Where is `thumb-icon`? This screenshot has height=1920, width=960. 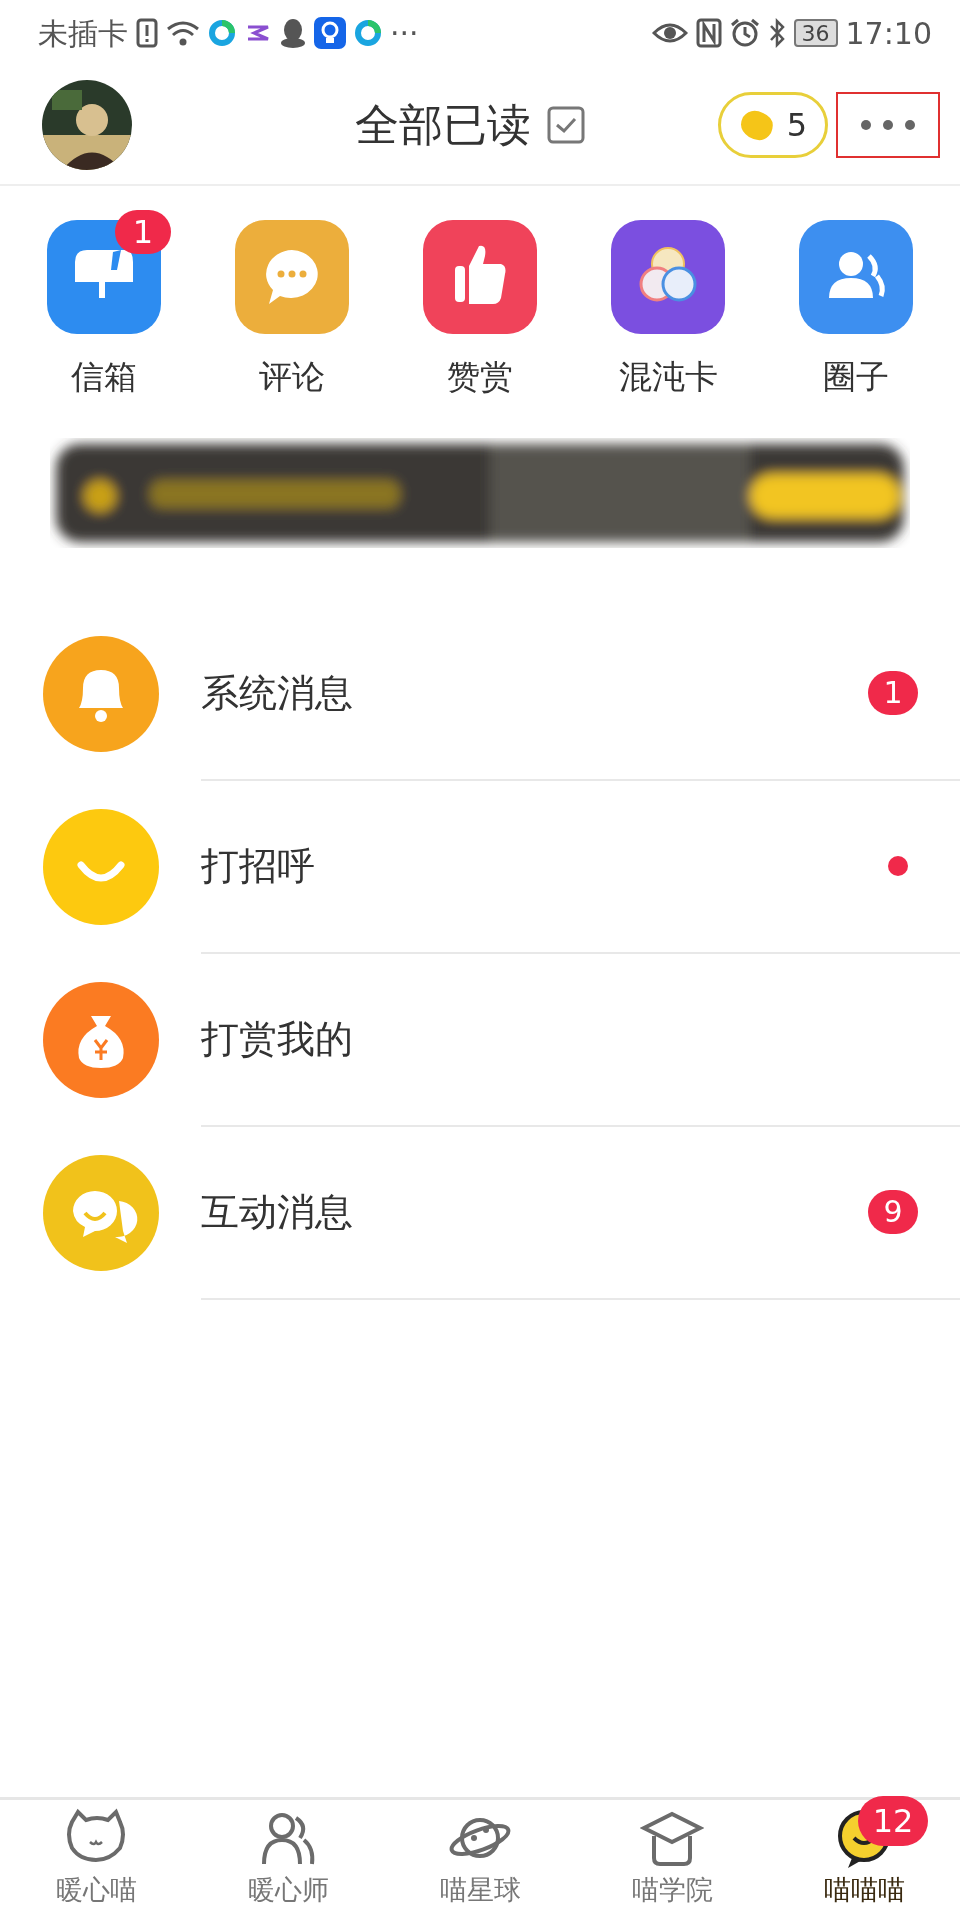
thumb-icon is located at coordinates (480, 277).